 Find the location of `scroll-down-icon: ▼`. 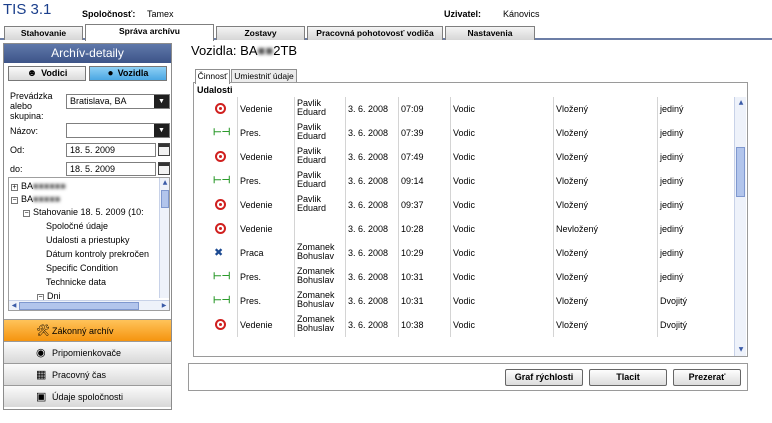

scroll-down-icon: ▼ is located at coordinates (741, 350).